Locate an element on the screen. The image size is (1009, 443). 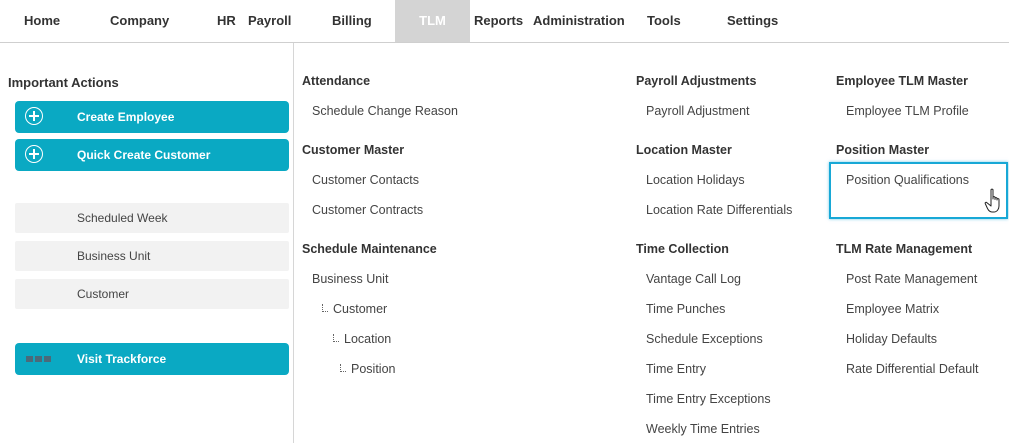
link-time-entry: Time Entry is located at coordinates (676, 369).